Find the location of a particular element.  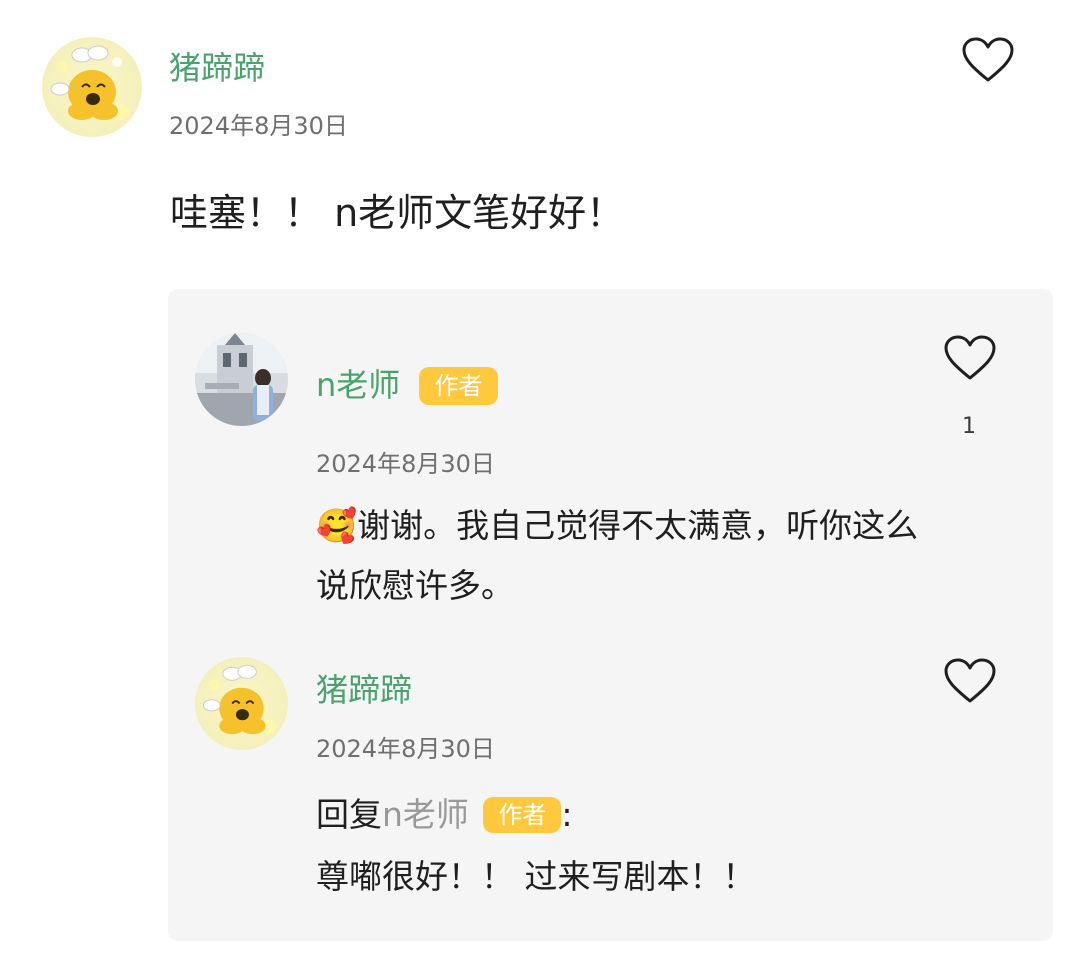

photo-avatar-icon is located at coordinates (241, 379).